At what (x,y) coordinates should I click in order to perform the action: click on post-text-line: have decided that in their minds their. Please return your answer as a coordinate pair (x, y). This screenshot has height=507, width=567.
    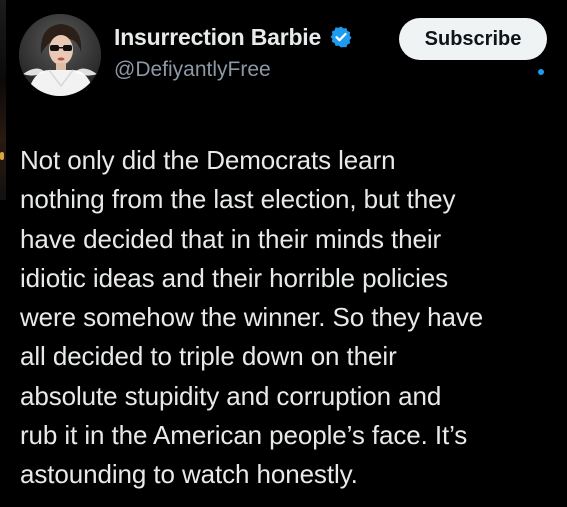
    Looking at the image, I should click on (231, 238).